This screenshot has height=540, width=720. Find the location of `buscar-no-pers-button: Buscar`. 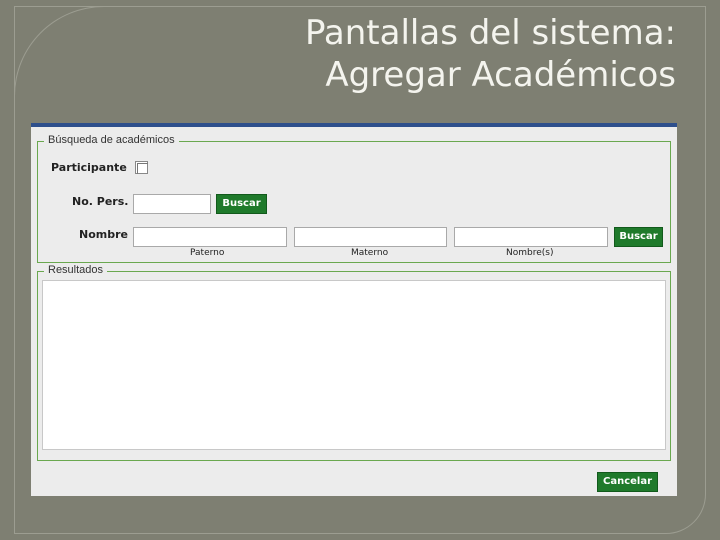

buscar-no-pers-button: Buscar is located at coordinates (241, 204).